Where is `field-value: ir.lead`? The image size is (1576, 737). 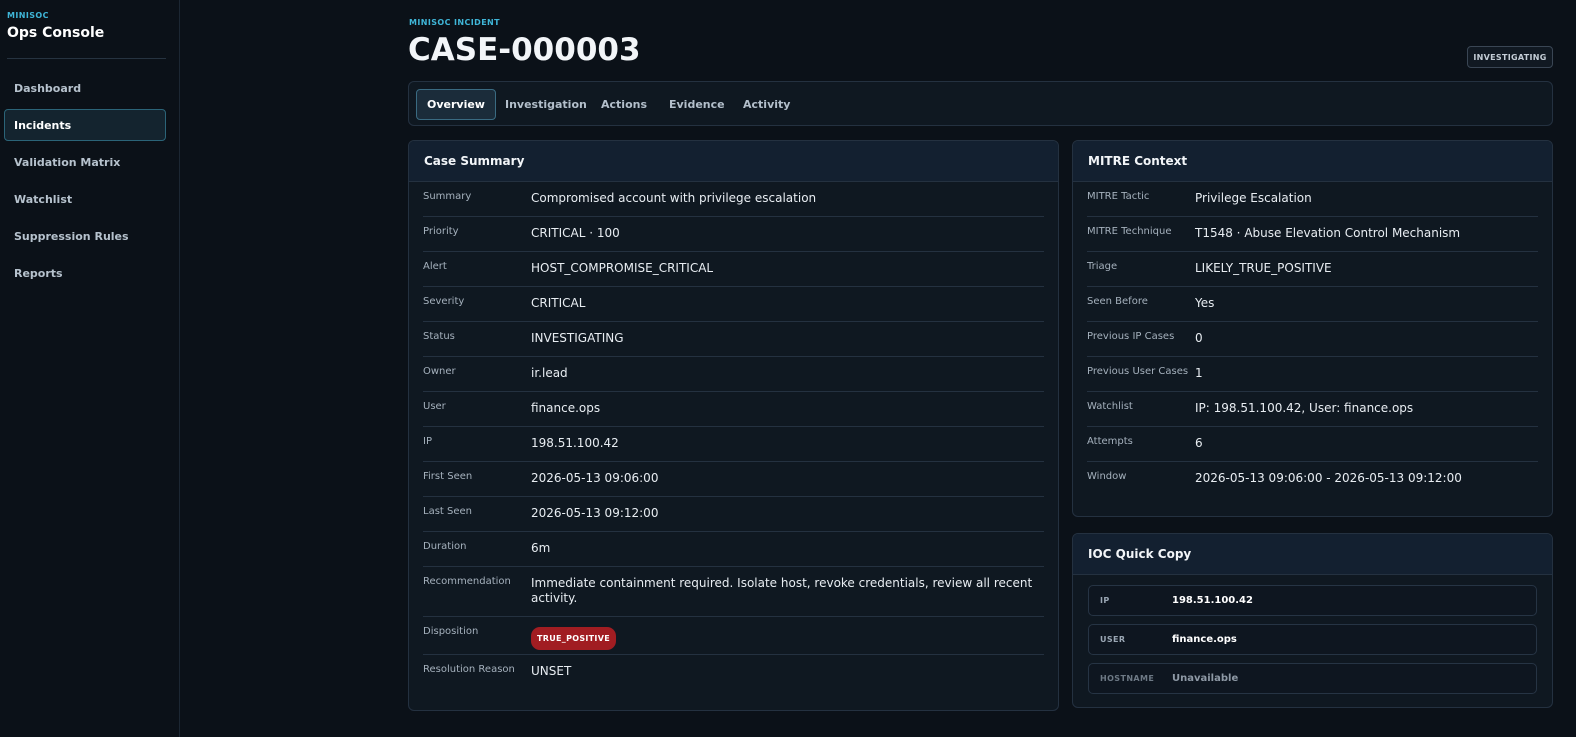
field-value: ir.lead is located at coordinates (549, 373).